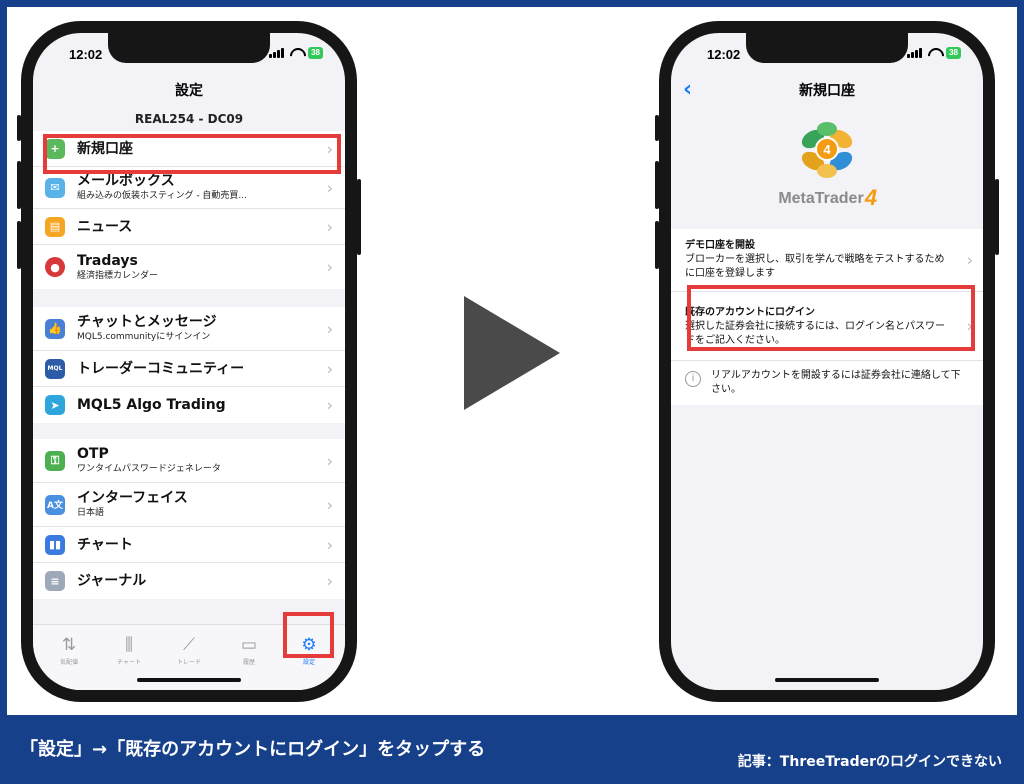 The height and width of the screenshot is (784, 1024). I want to click on translate-icon: A文, so click(55, 504).